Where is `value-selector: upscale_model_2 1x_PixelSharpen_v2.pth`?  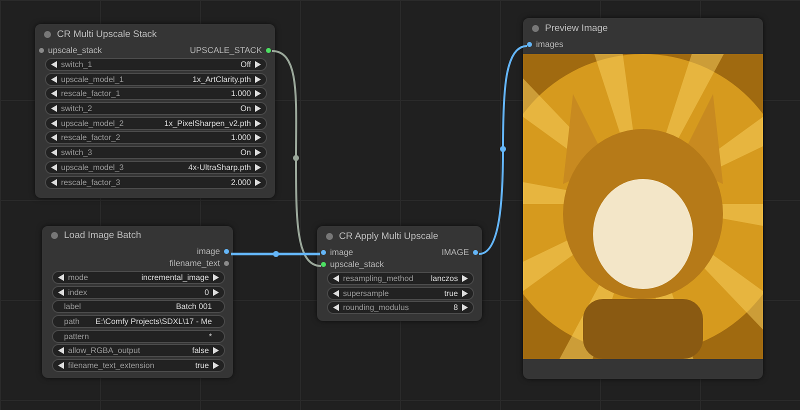 value-selector: upscale_model_2 1x_PixelSharpen_v2.pth is located at coordinates (156, 123).